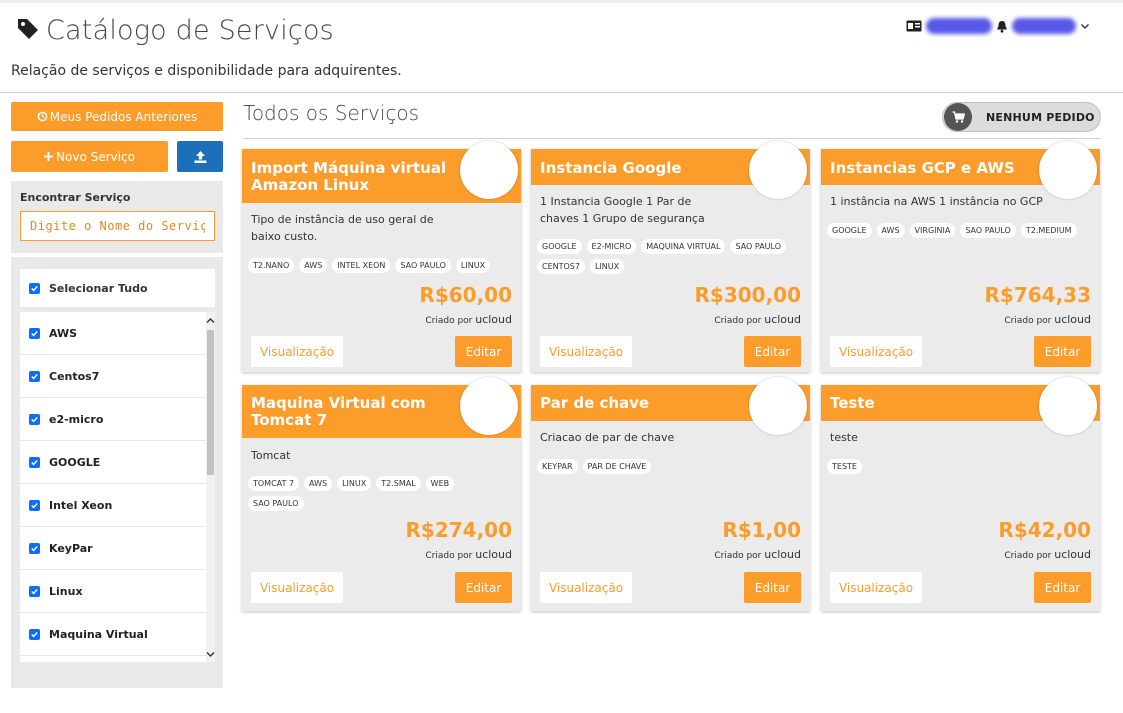 The width and height of the screenshot is (1123, 713). What do you see at coordinates (958, 117) in the screenshot?
I see `cart-icon` at bounding box center [958, 117].